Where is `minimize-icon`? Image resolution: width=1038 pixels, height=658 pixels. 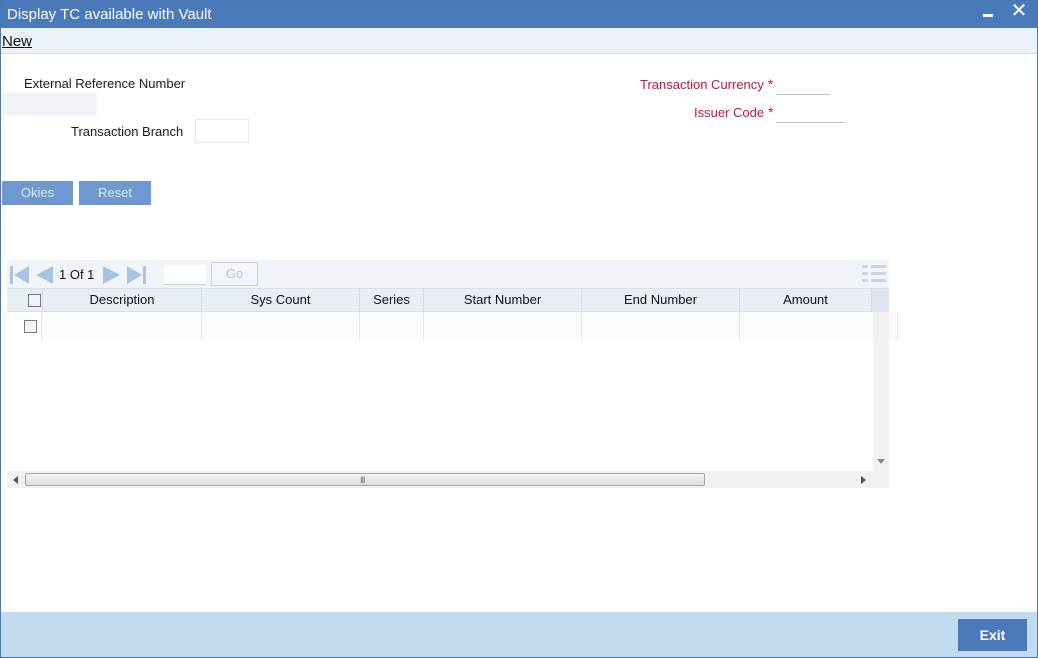 minimize-icon is located at coordinates (988, 13).